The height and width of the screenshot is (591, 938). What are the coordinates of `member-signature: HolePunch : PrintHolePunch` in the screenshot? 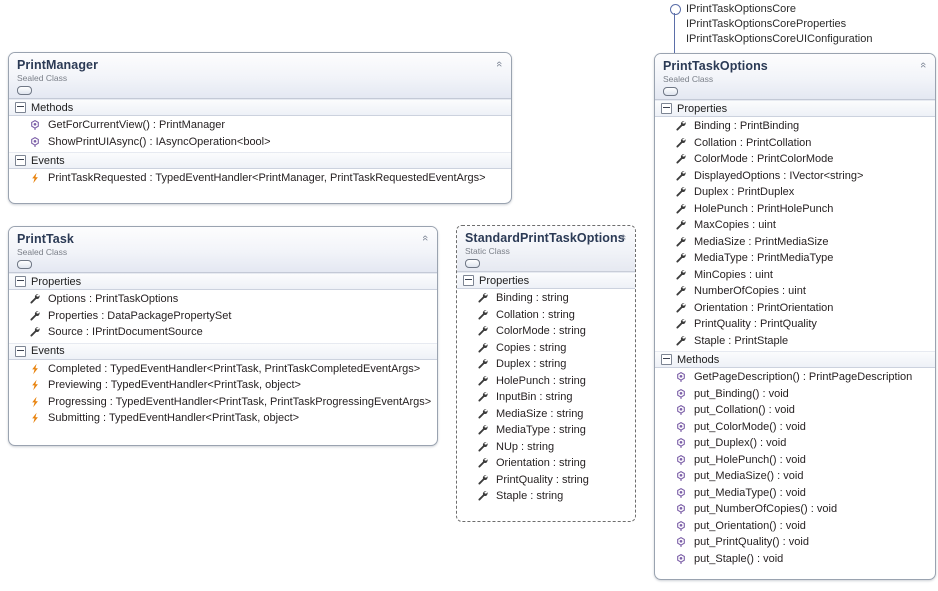 It's located at (764, 208).